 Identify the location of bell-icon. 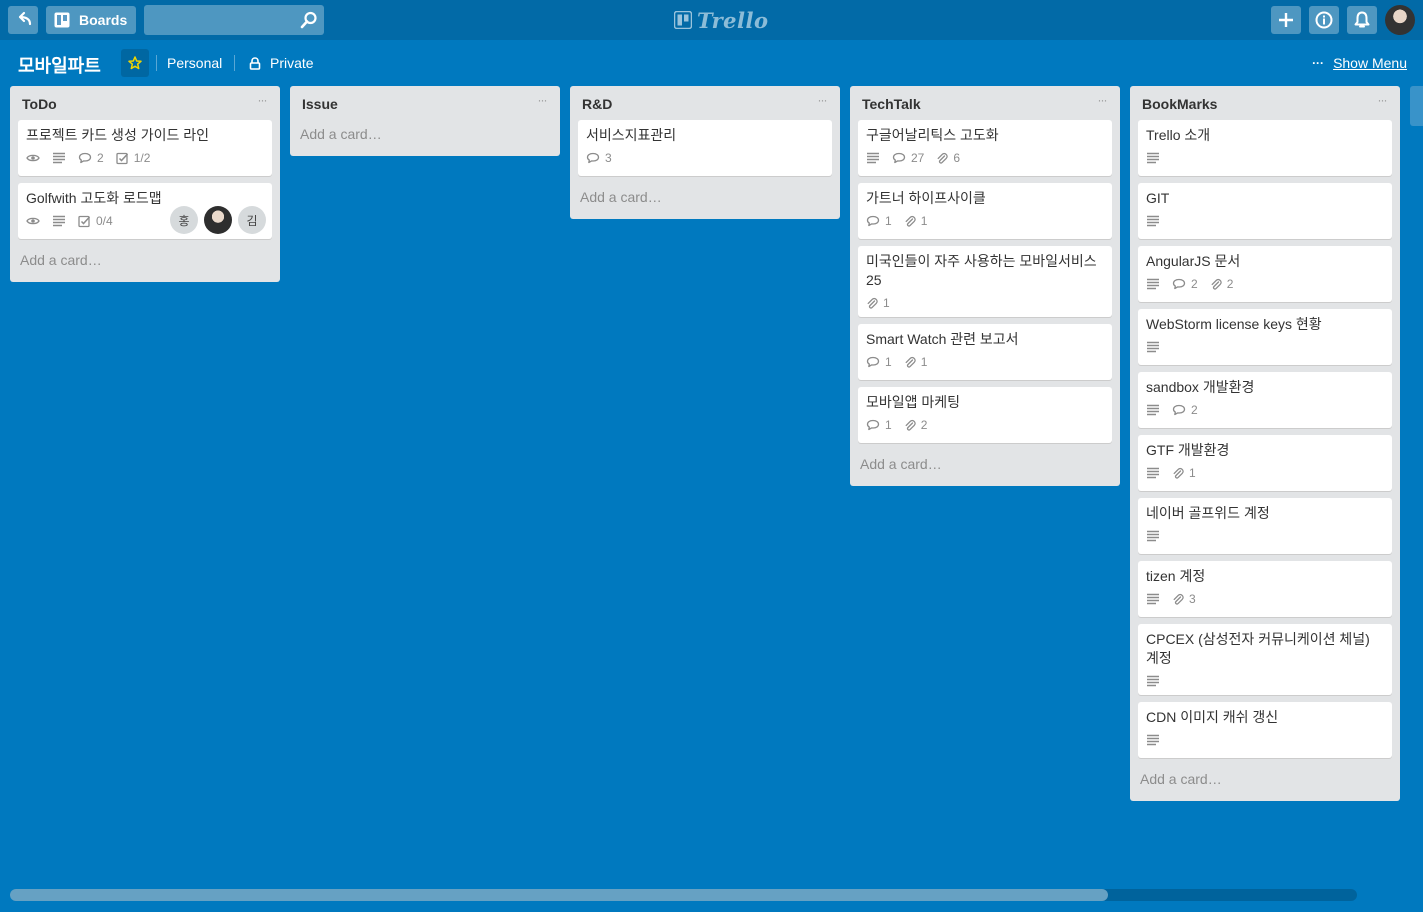
(1362, 19).